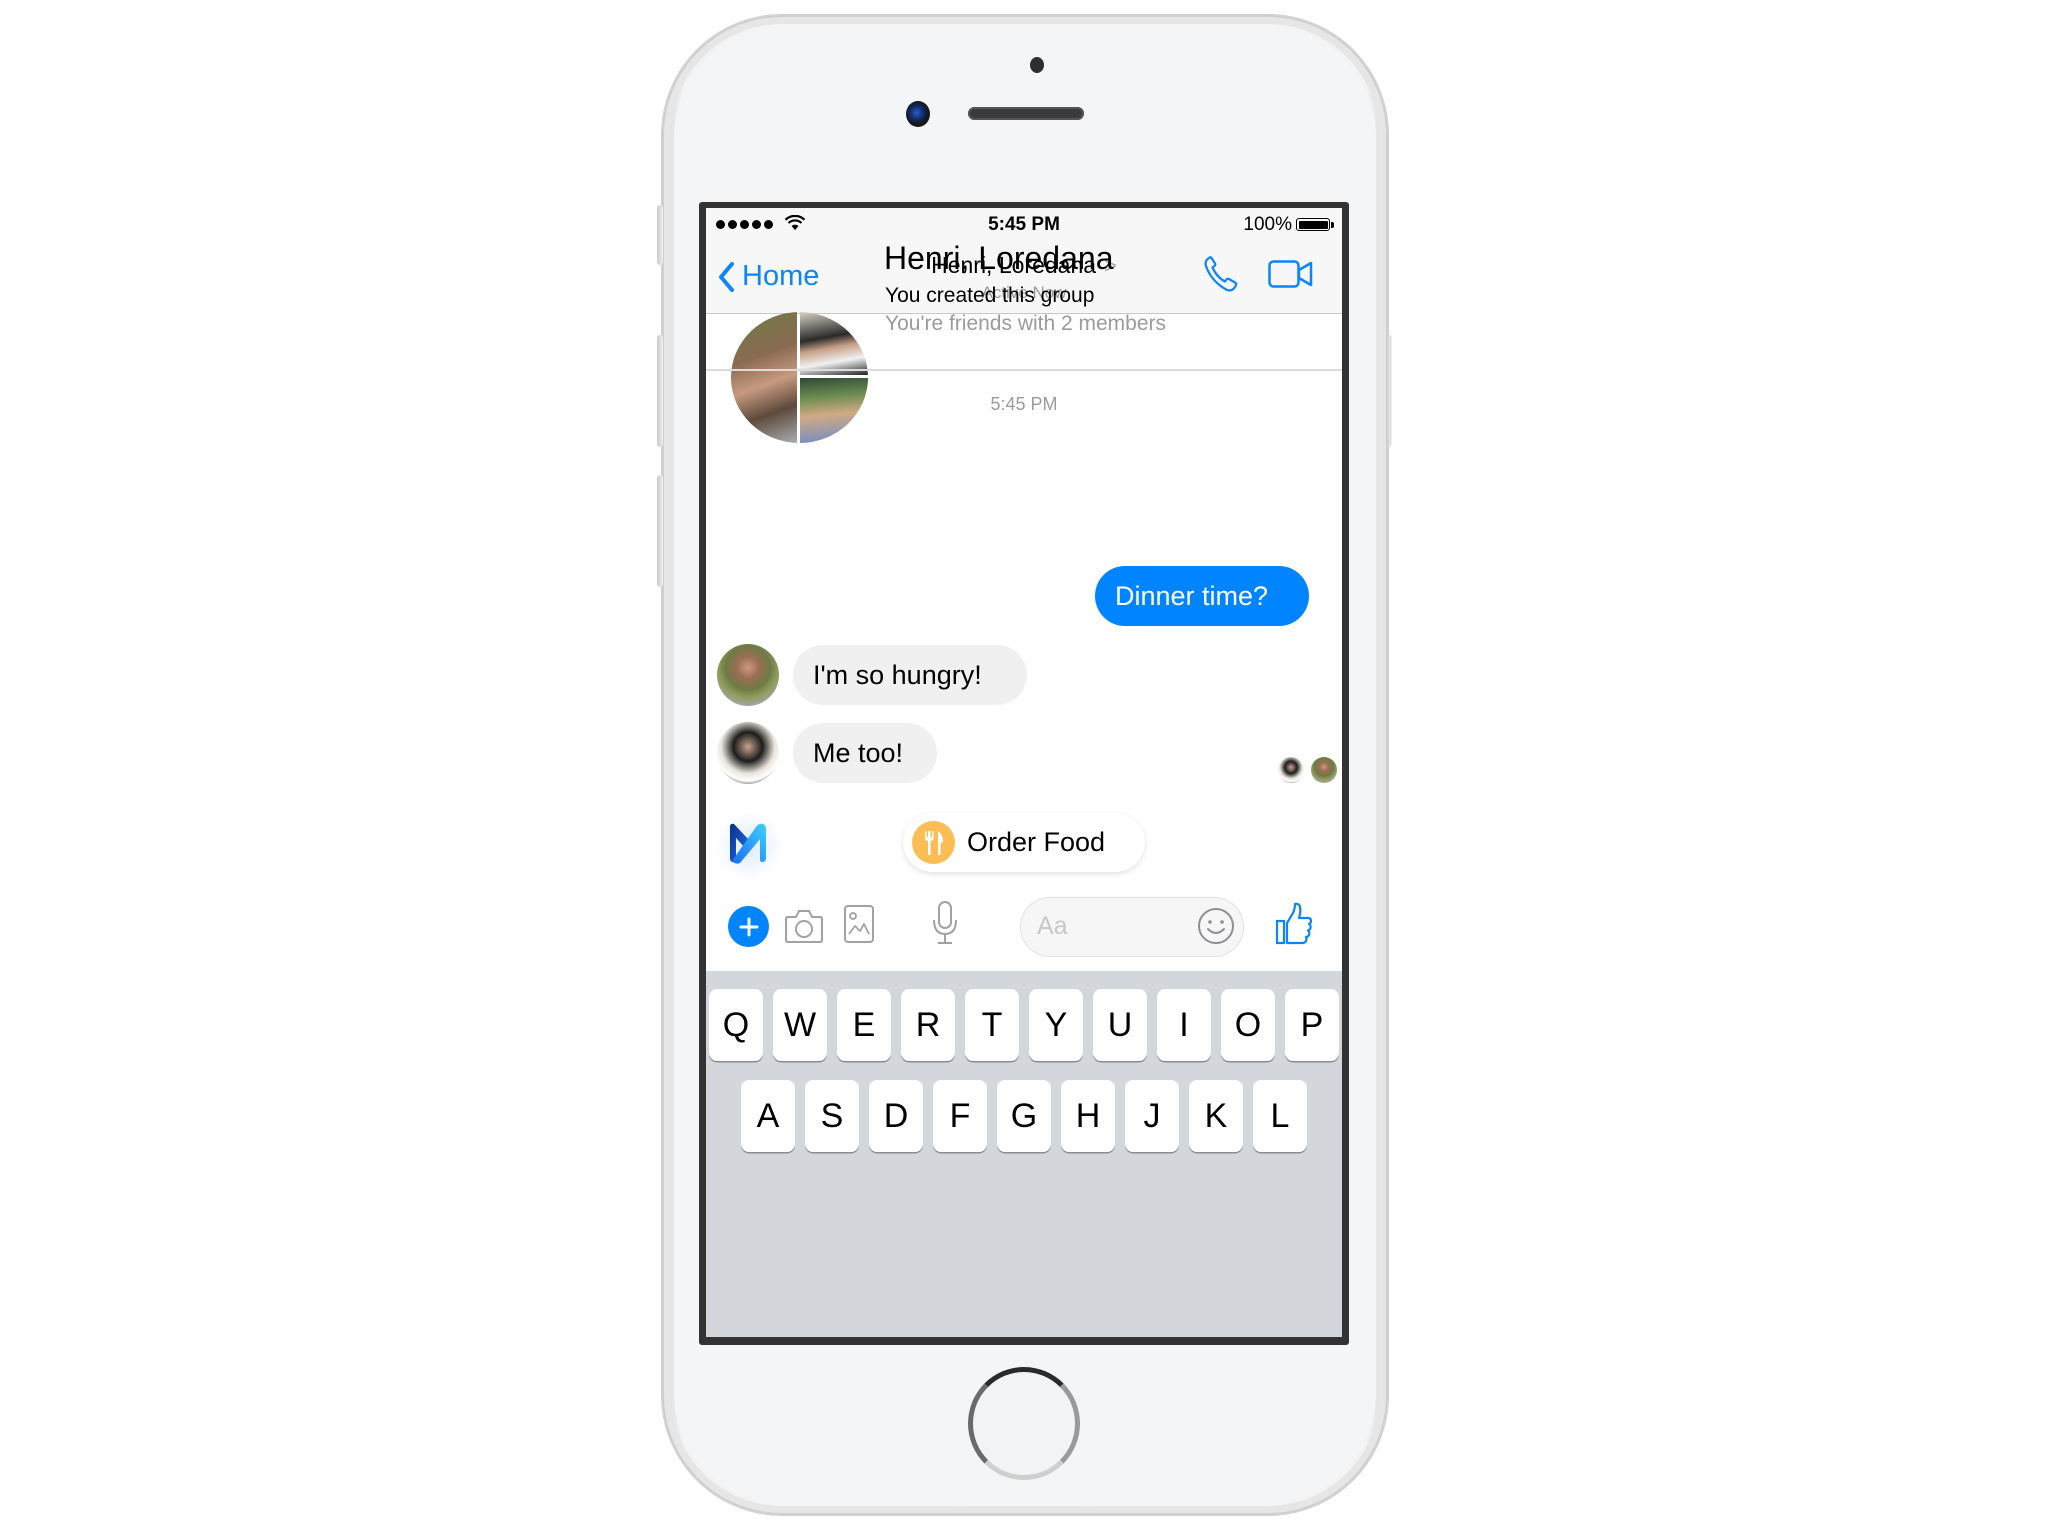  Describe the element at coordinates (1088, 1116) in the screenshot. I see `key-h: H` at that location.